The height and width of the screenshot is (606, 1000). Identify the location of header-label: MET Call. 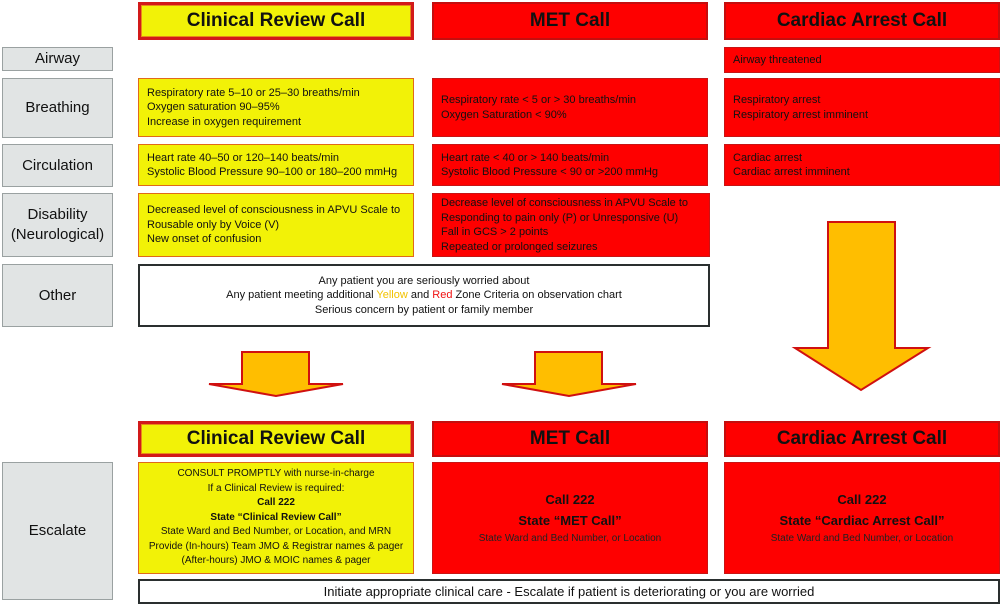
(570, 438).